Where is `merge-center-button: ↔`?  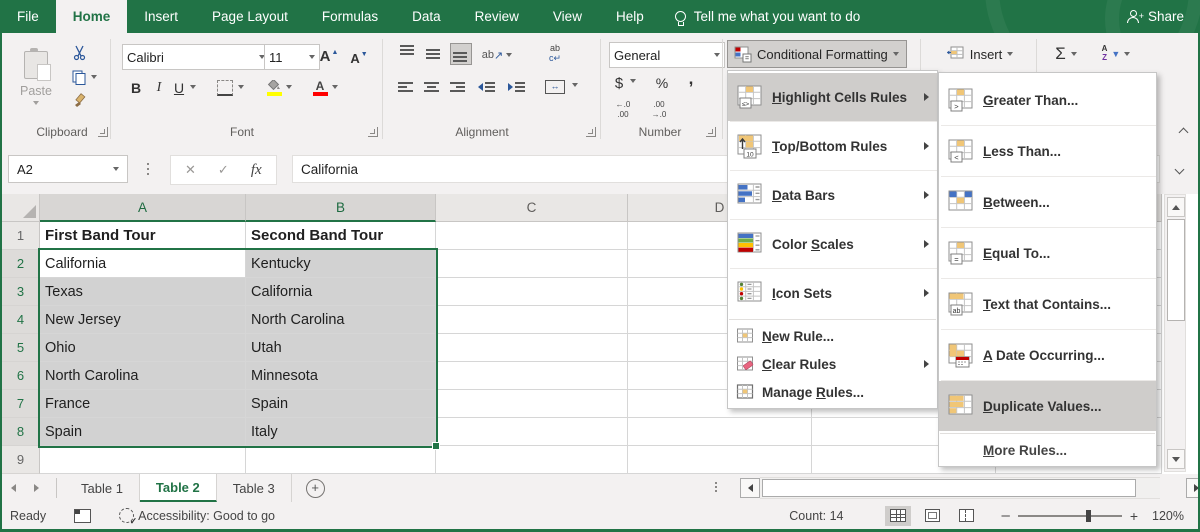
merge-center-button: ↔ is located at coordinates (555, 87).